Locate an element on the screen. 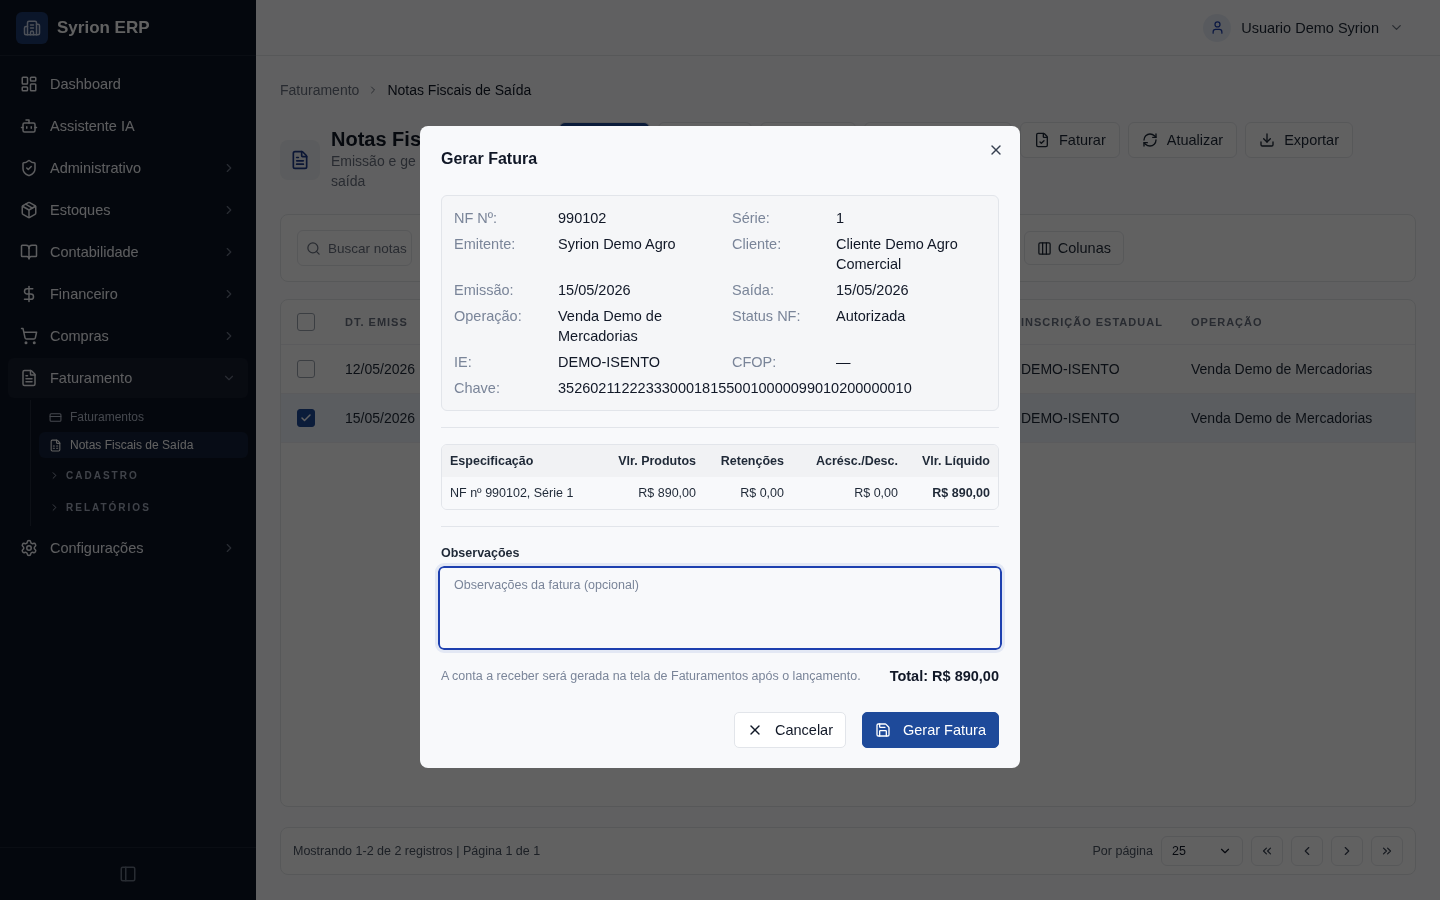 The height and width of the screenshot is (900, 1440). detail-label: Série: is located at coordinates (751, 218).